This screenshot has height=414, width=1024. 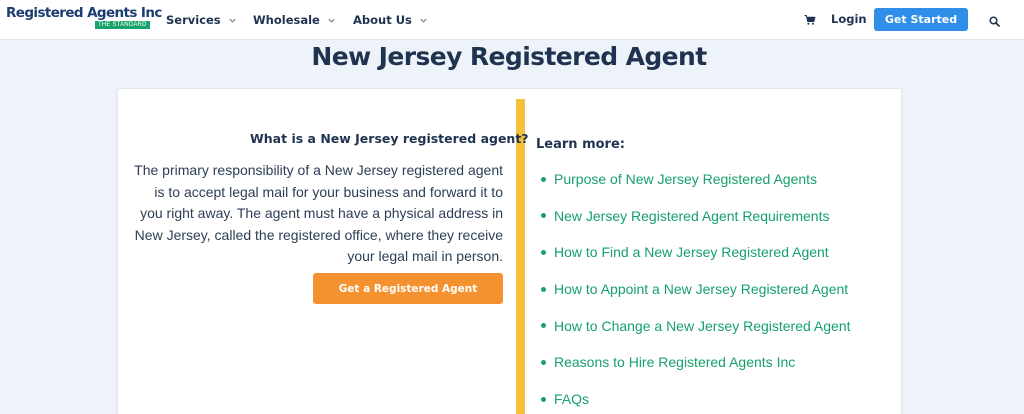 I want to click on link-faqs: FAQs, so click(x=696, y=402).